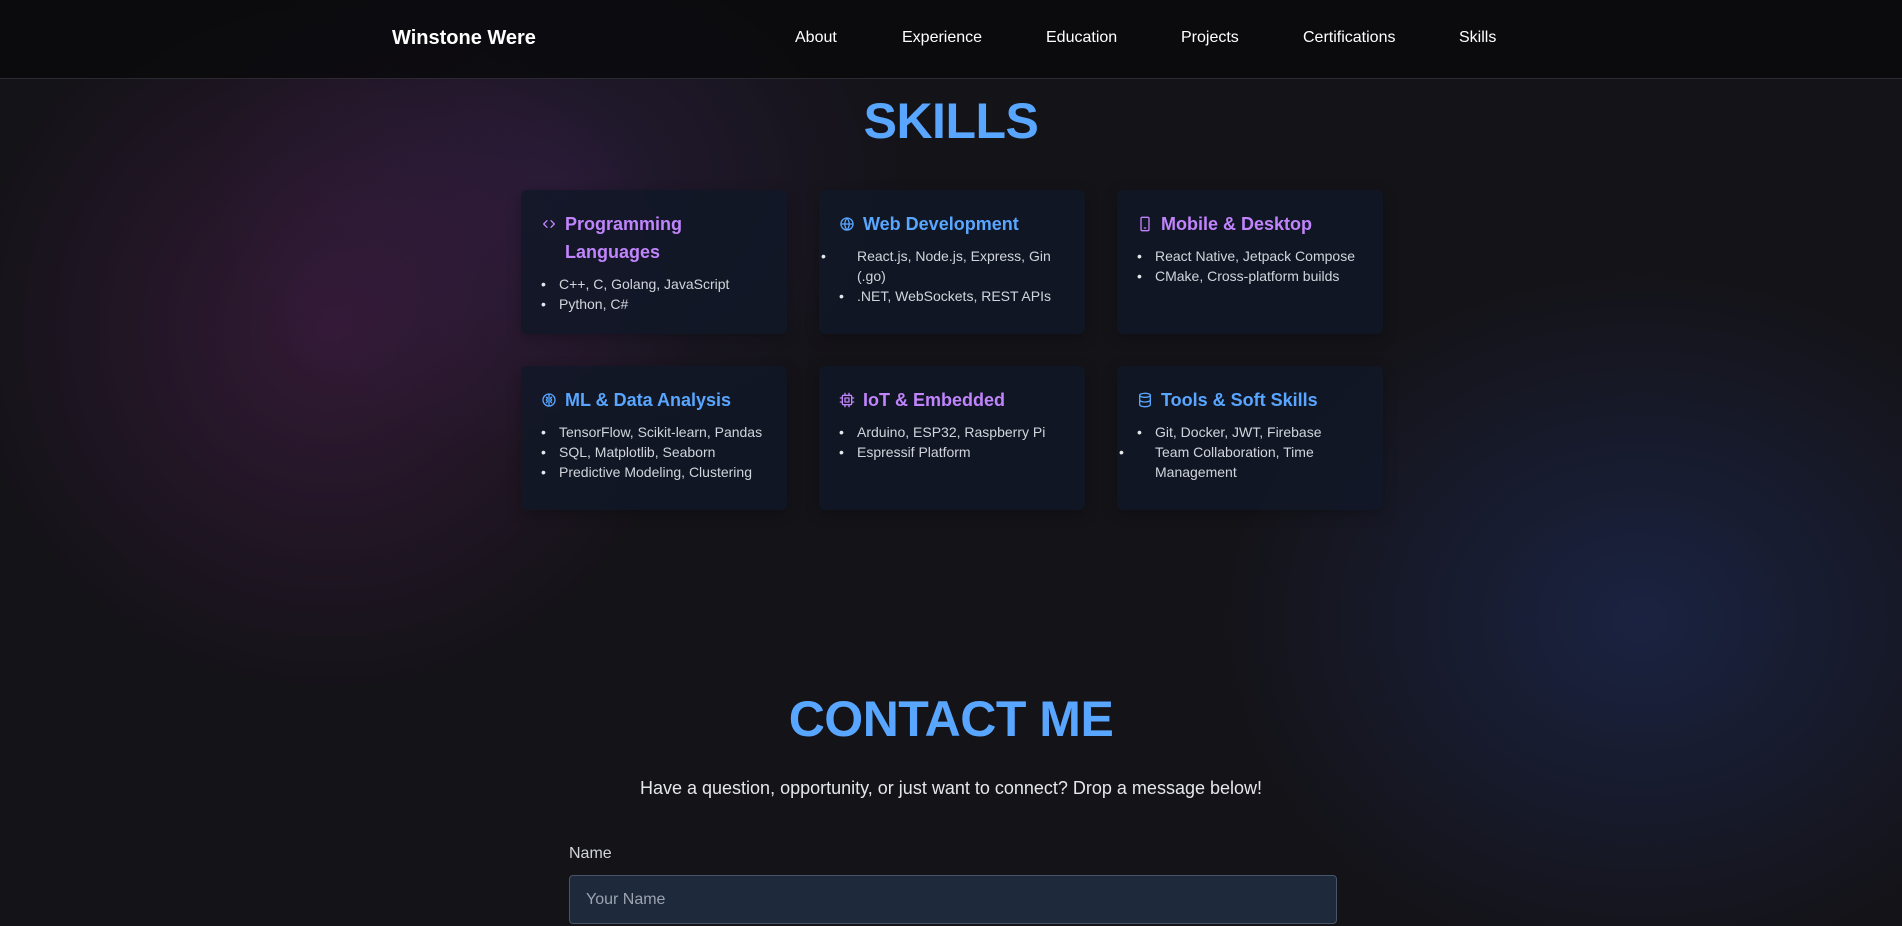  Describe the element at coordinates (1477, 38) in the screenshot. I see `nav-link-skills: Skills` at that location.